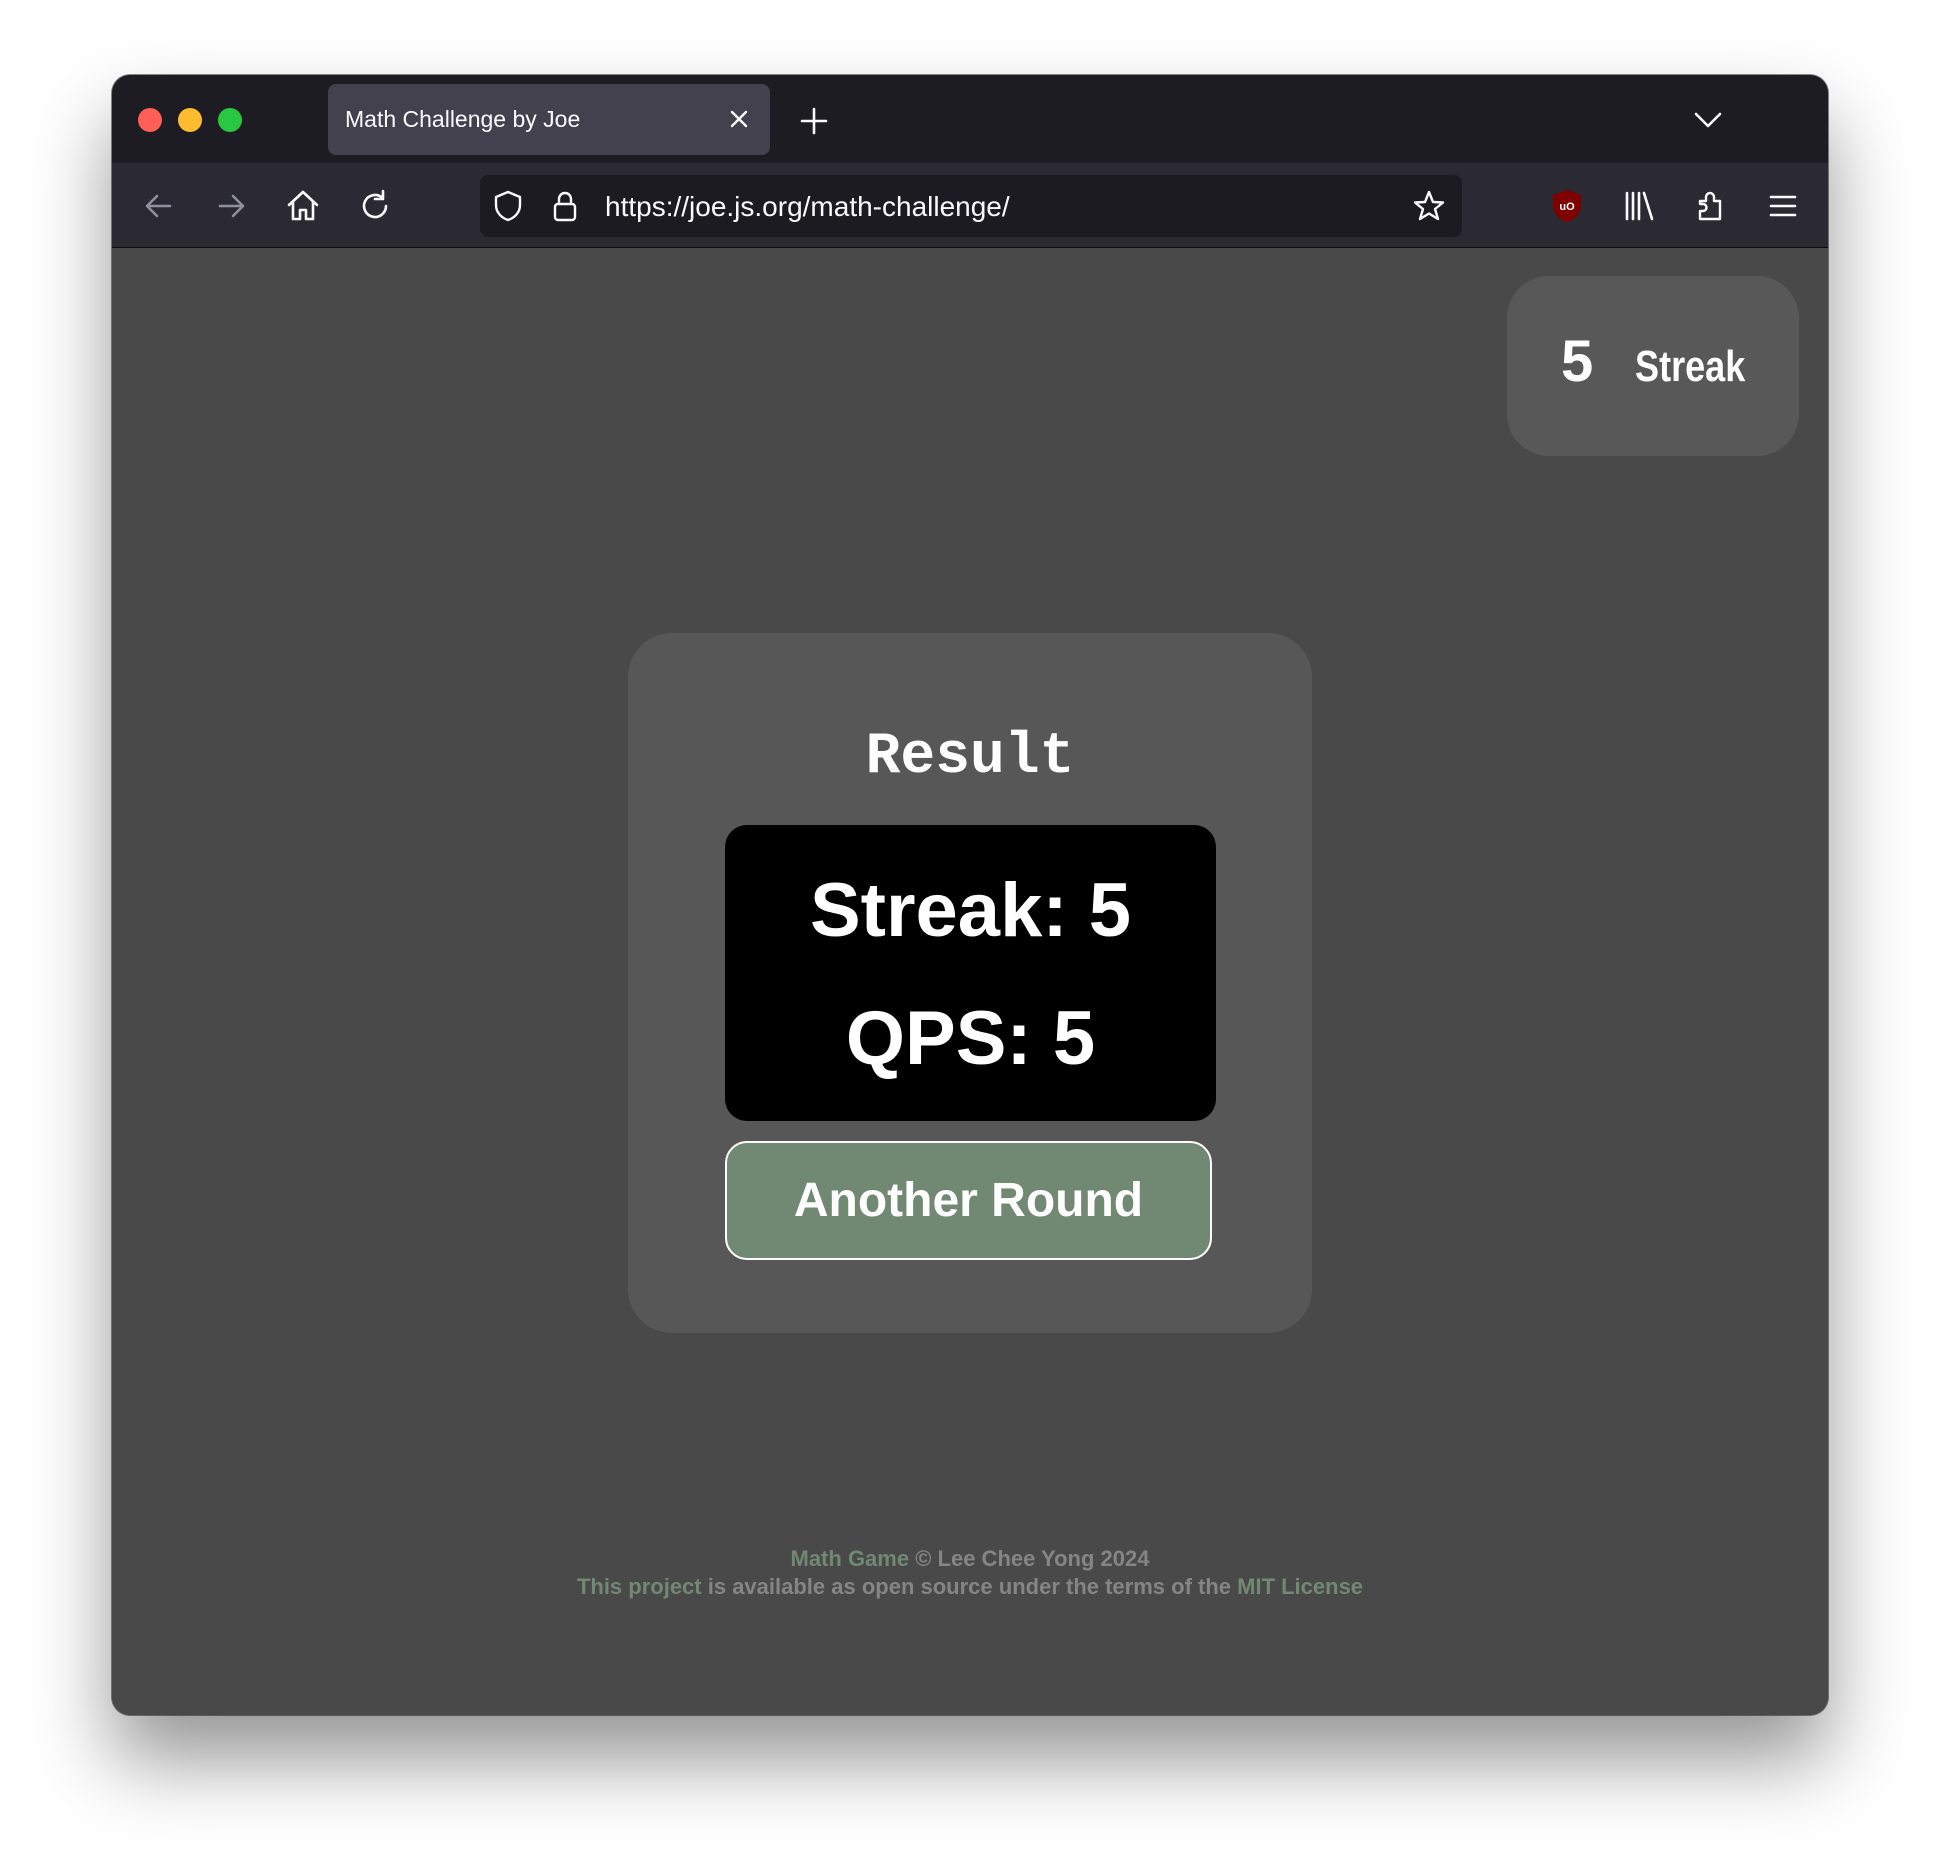 This screenshot has width=1940, height=1864. I want to click on star-icon, so click(1429, 206).